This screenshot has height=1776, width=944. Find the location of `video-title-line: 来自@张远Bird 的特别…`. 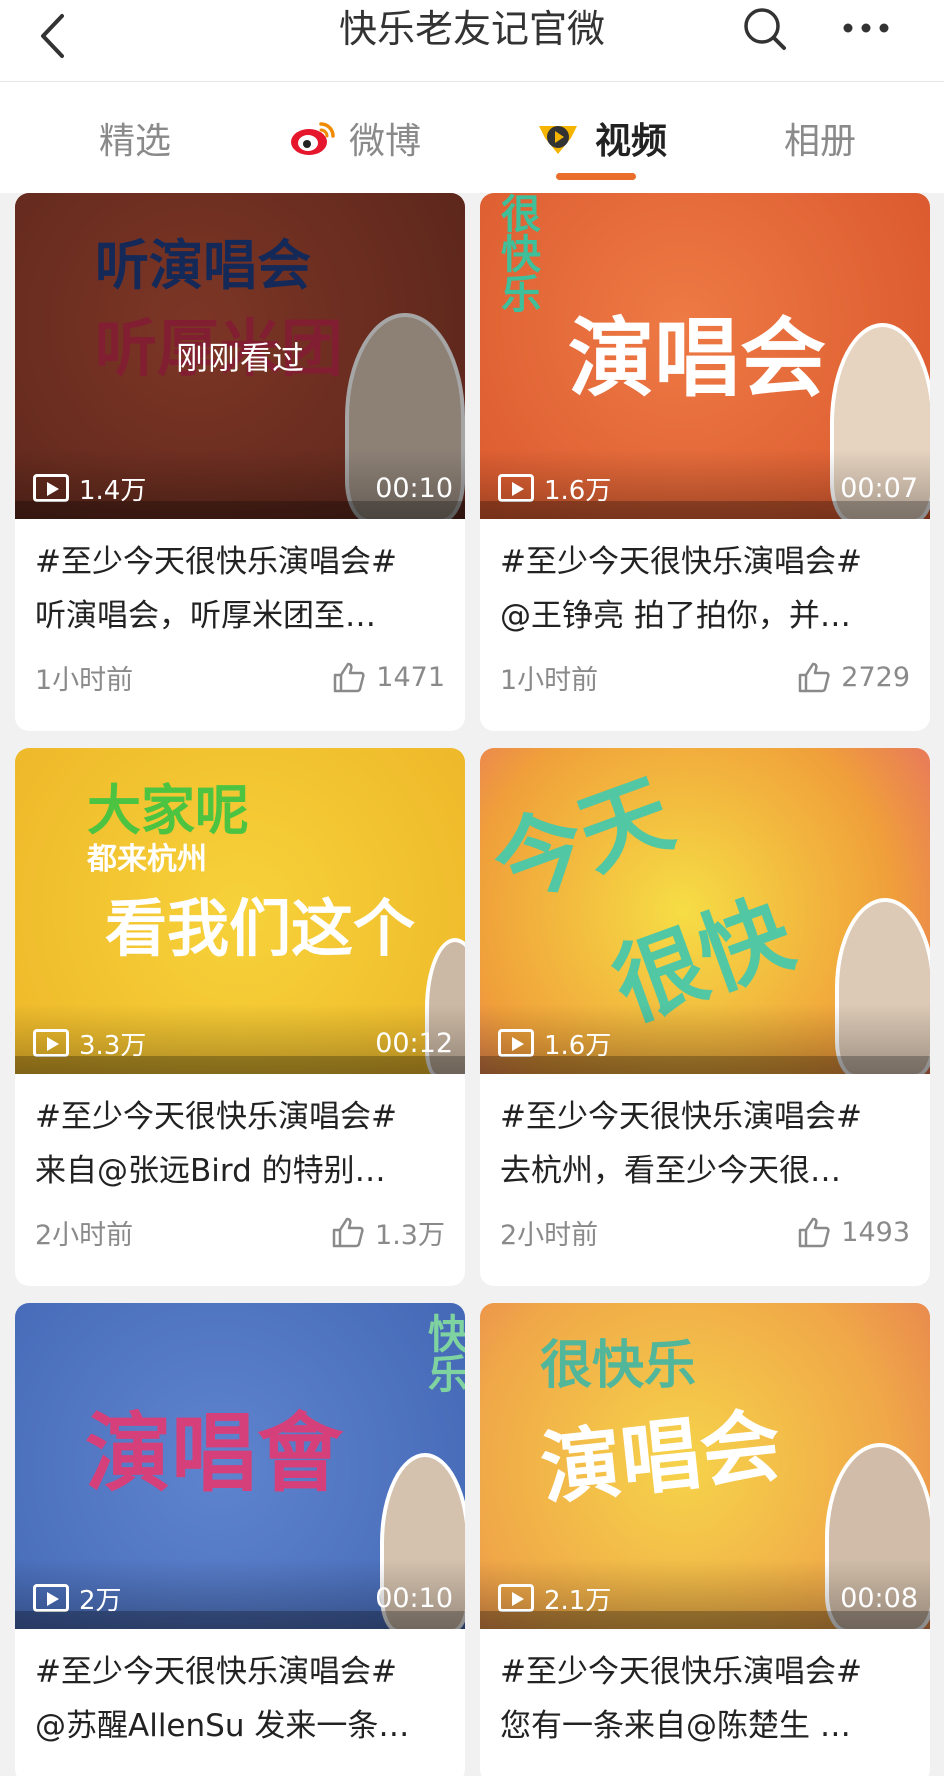

video-title-line: 来自@张远Bird 的特别… is located at coordinates (210, 1171).